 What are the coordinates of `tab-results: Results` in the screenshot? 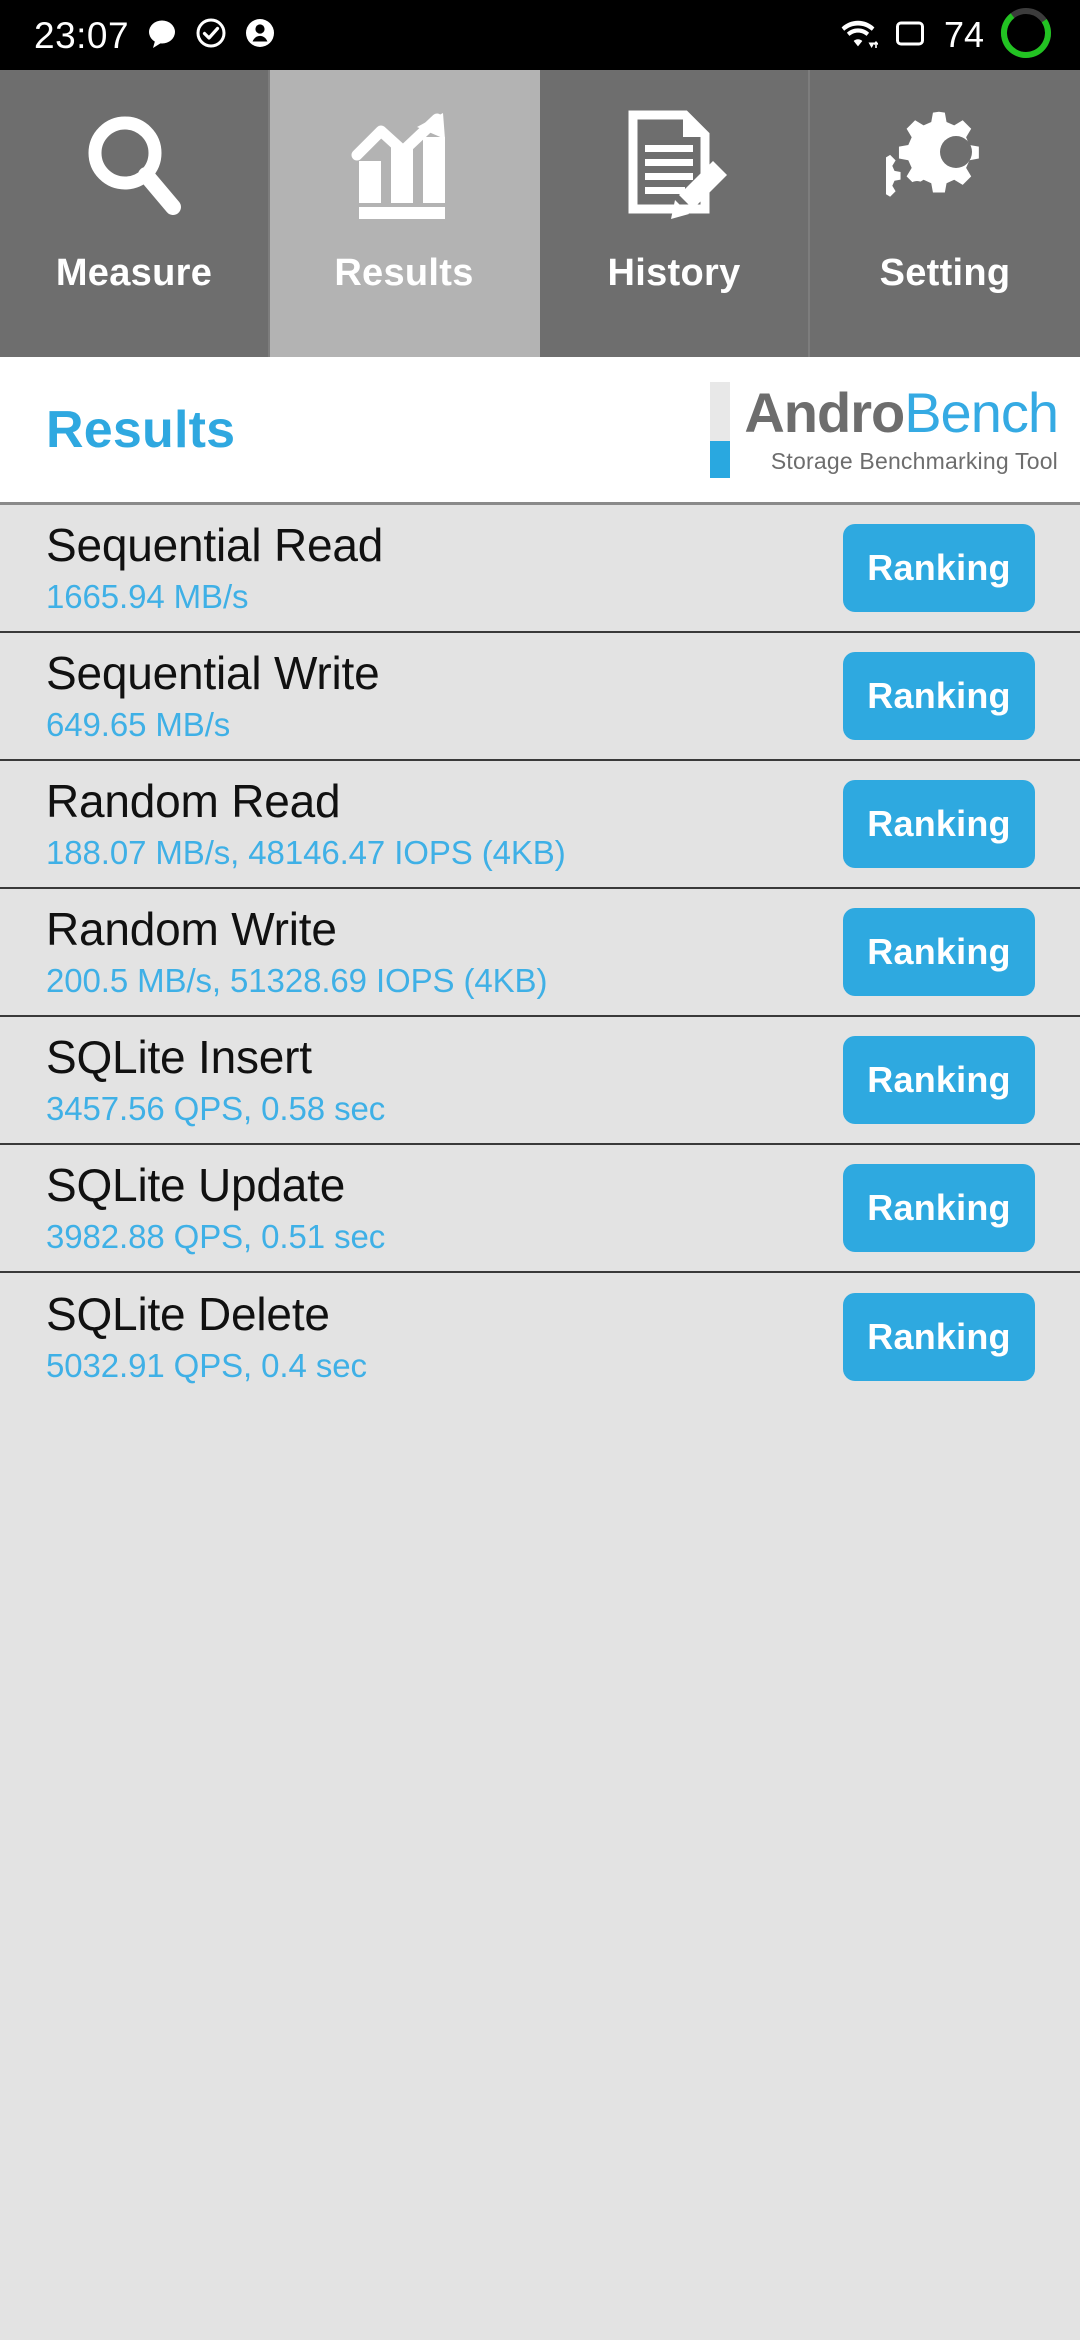 It's located at (405, 213).